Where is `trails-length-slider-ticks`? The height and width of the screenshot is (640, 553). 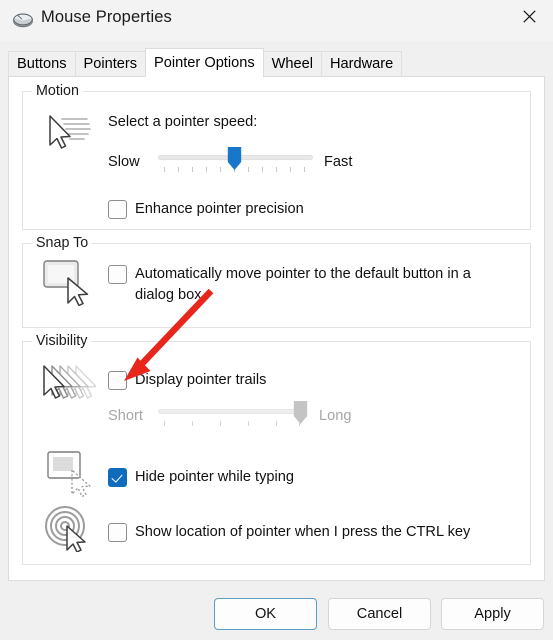 trails-length-slider-ticks is located at coordinates (232, 424).